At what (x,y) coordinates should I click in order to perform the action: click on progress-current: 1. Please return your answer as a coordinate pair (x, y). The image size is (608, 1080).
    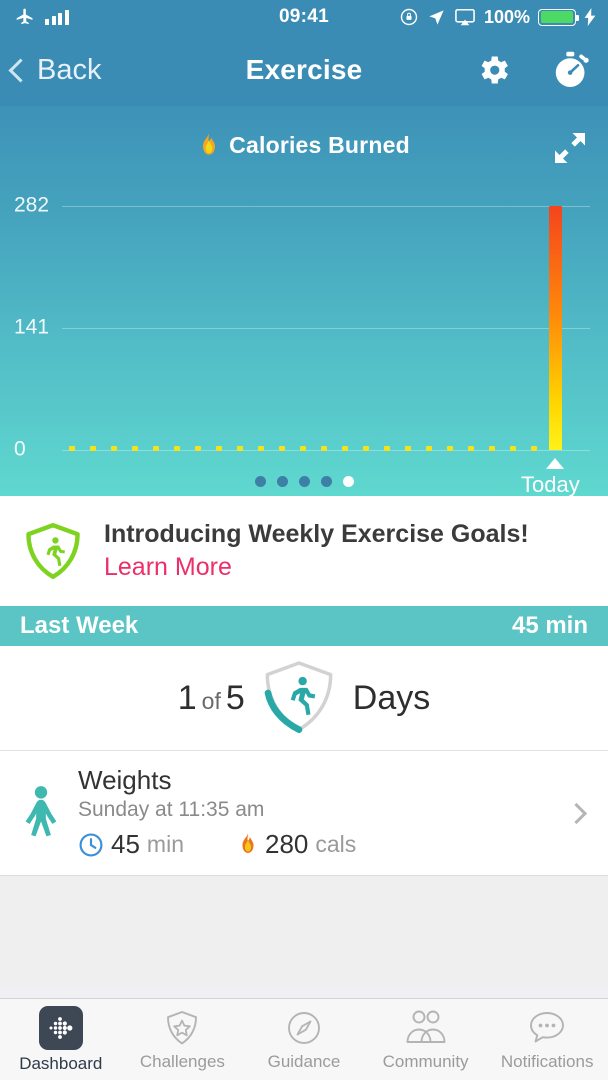
    Looking at the image, I should click on (187, 697).